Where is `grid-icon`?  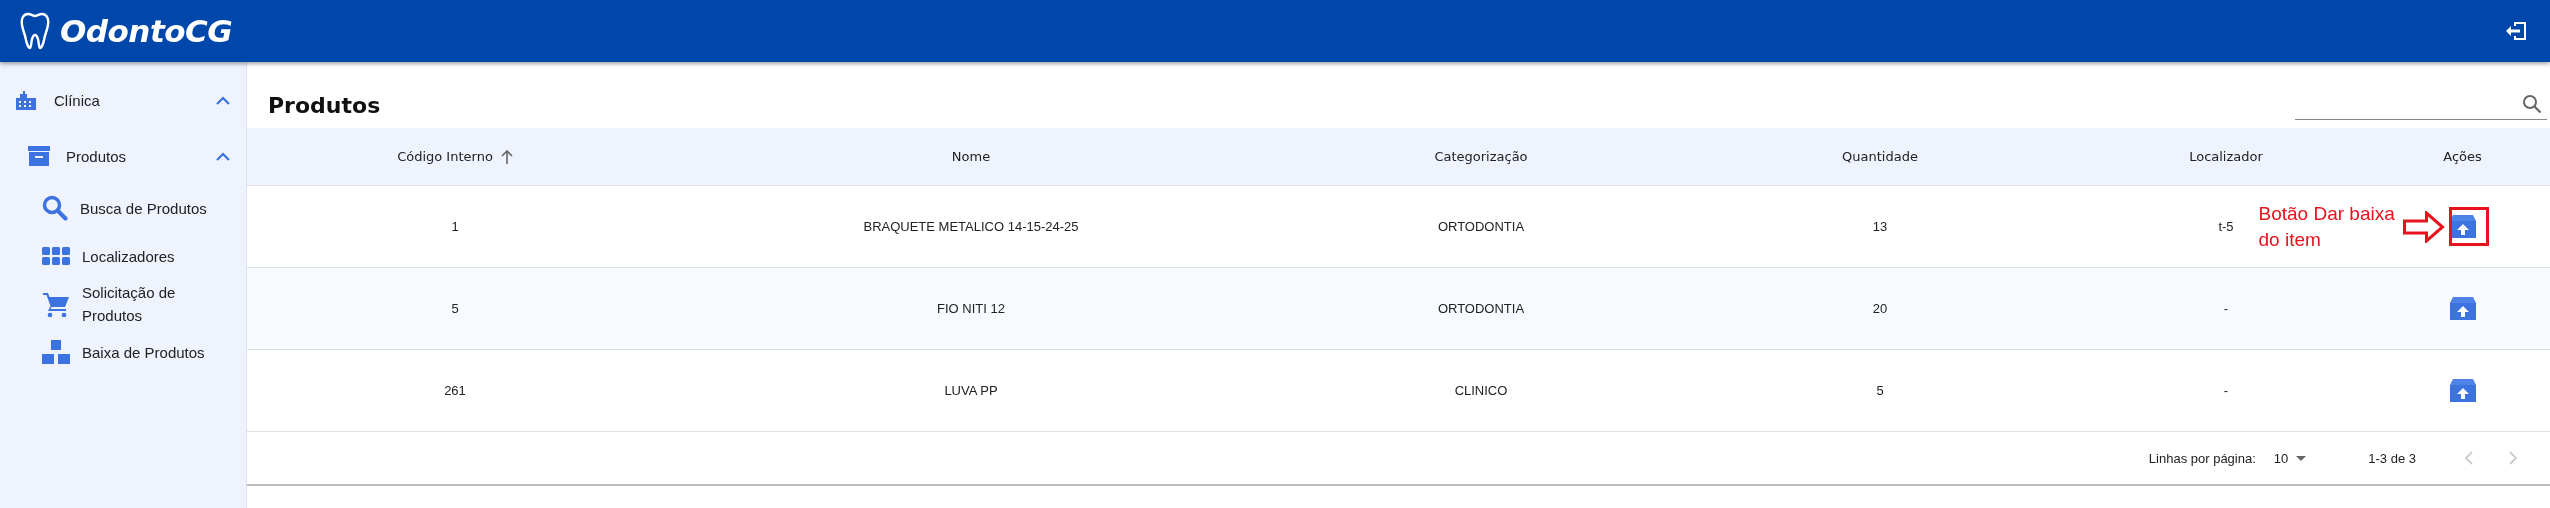 grid-icon is located at coordinates (56, 256).